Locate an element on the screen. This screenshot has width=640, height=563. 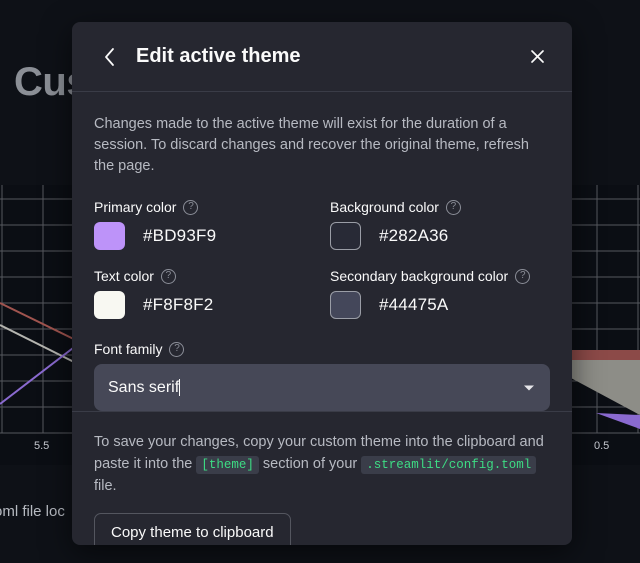
code-config-path: .streamlit/config.toml is located at coordinates (449, 464).